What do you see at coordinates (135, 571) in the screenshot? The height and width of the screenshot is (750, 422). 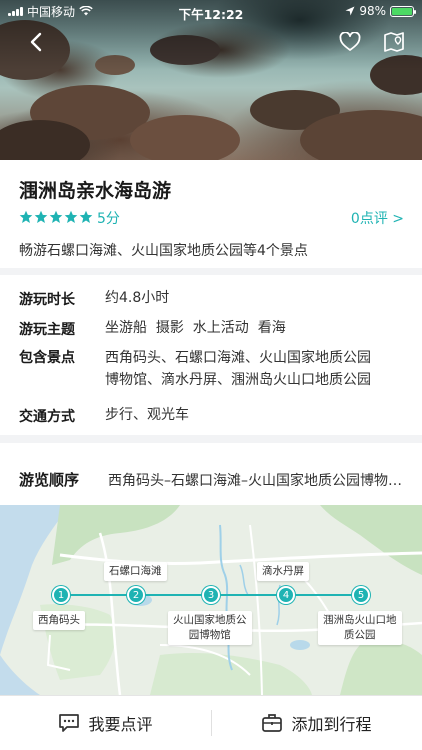 I see `route-stop-2-label: 石螺口海滩` at bounding box center [135, 571].